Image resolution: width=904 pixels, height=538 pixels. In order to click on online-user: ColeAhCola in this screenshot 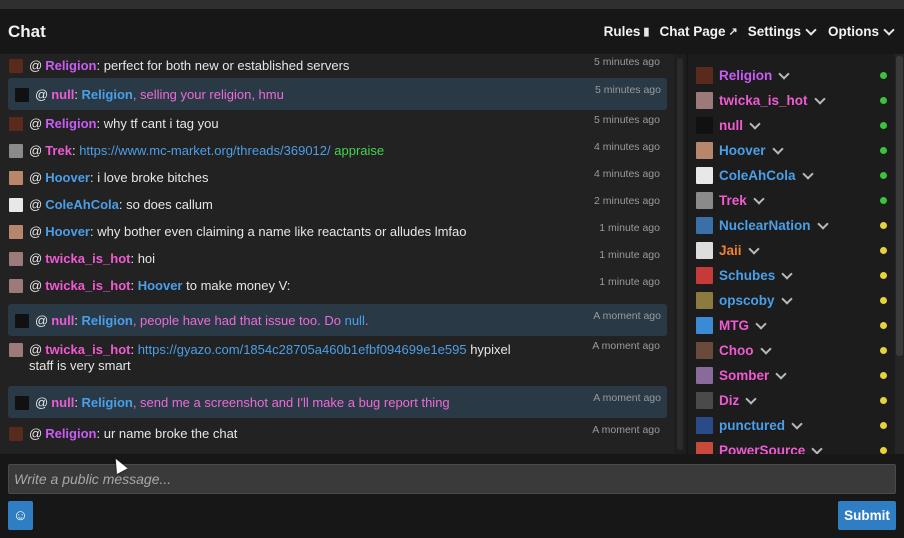, I will do `click(791, 175)`.